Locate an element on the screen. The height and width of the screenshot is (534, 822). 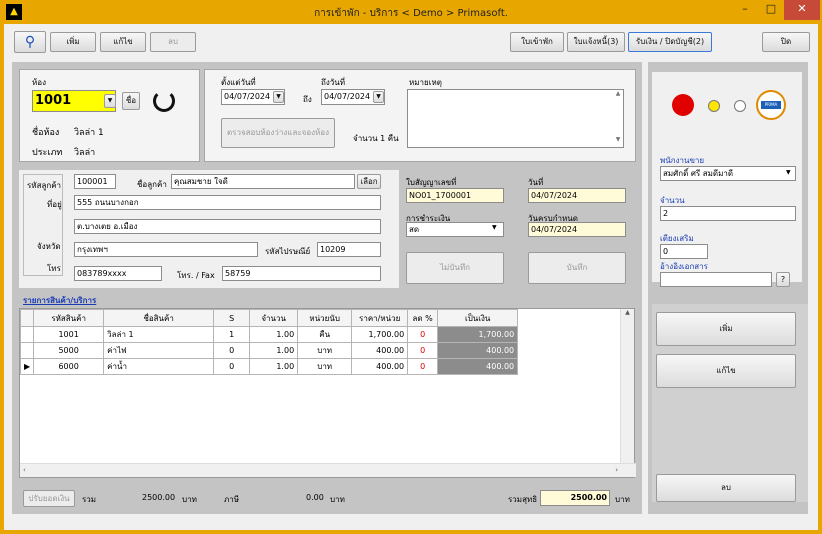
to-date-picker-icon: ▼ is located at coordinates (378, 97).